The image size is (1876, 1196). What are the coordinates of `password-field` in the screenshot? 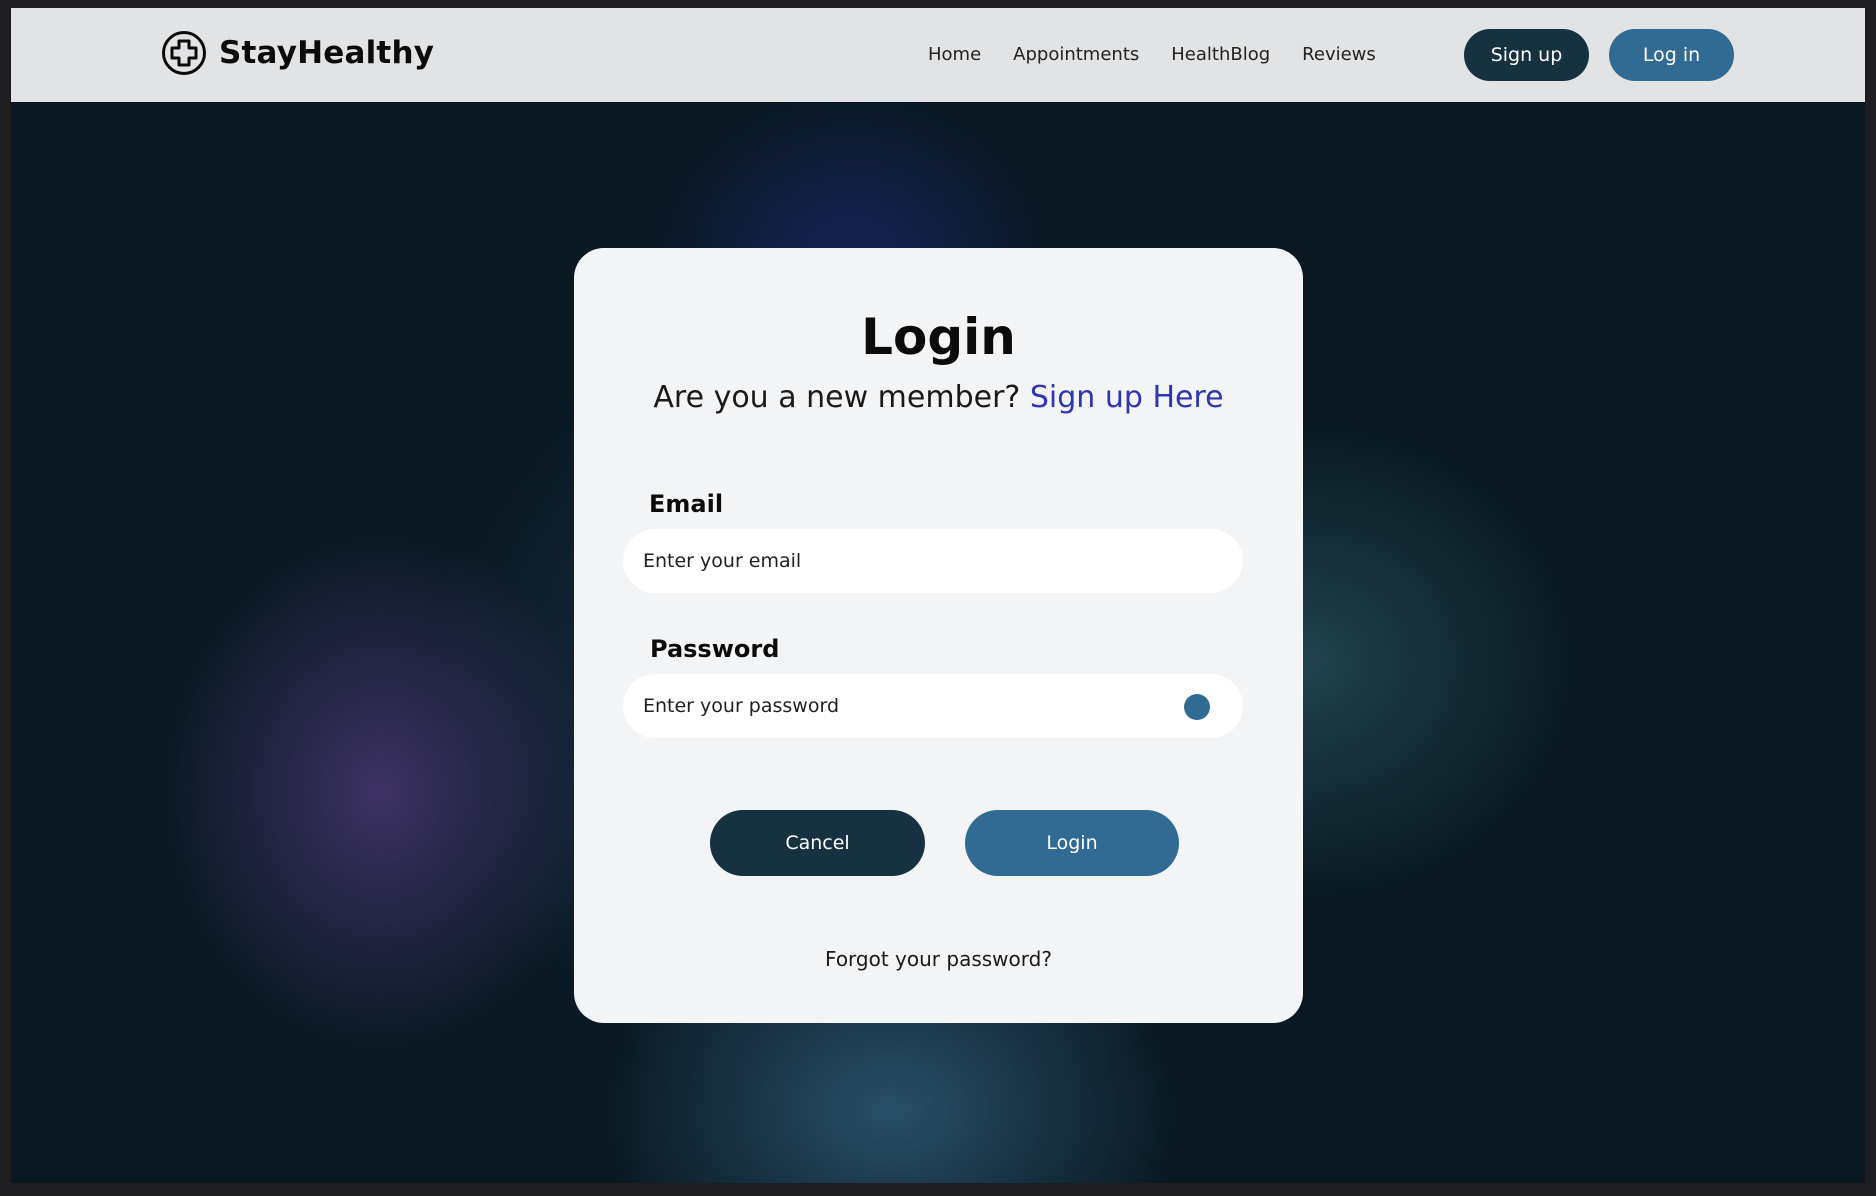 It's located at (933, 706).